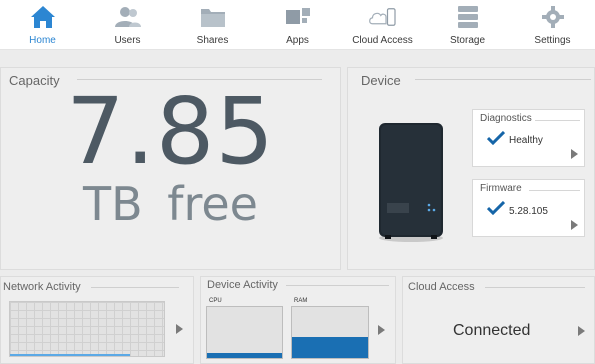  What do you see at coordinates (501, 188) in the screenshot?
I see `firmware-title: Firmware` at bounding box center [501, 188].